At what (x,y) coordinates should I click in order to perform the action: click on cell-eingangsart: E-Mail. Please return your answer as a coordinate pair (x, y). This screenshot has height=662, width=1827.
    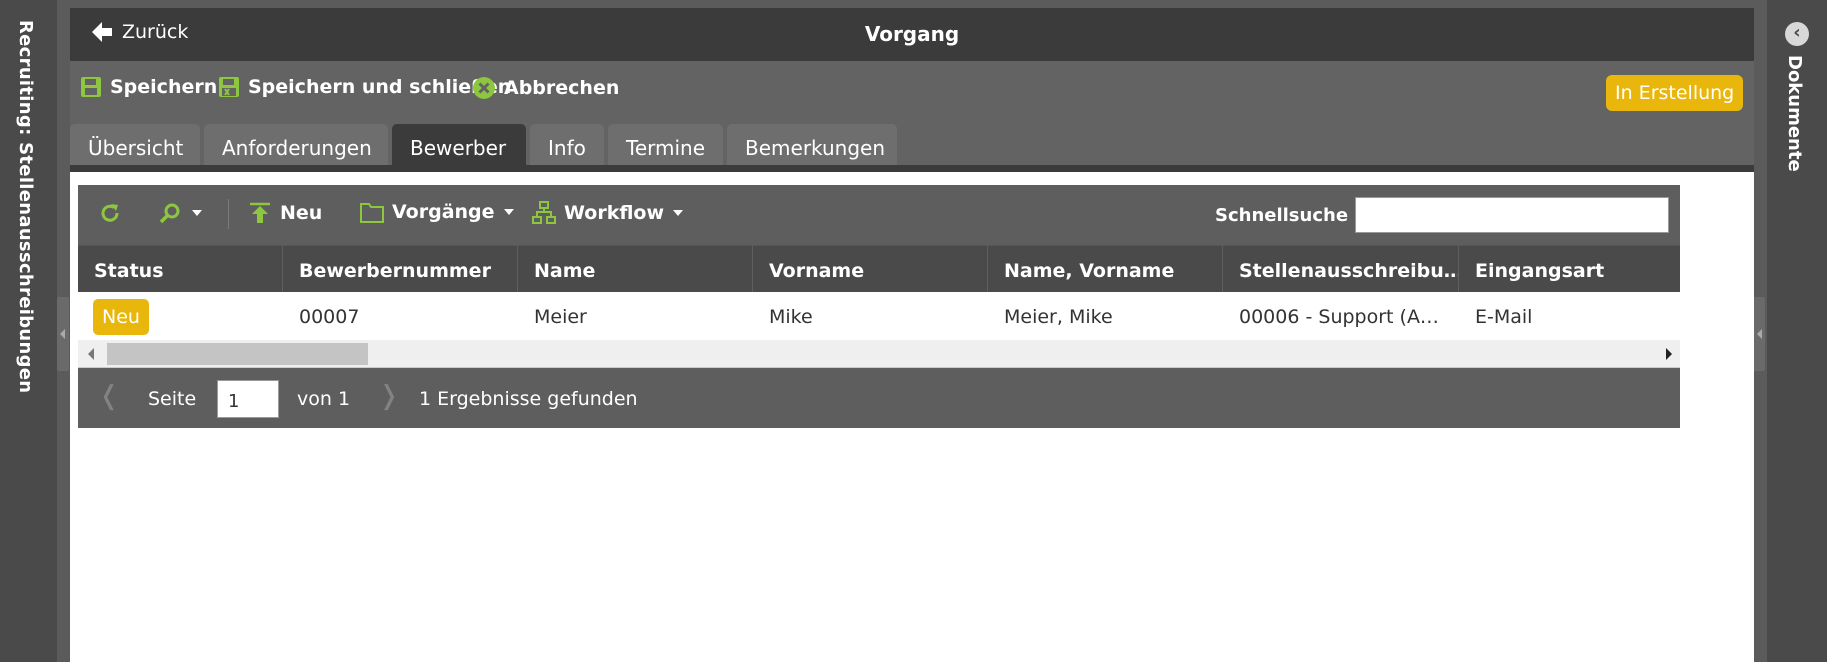
    Looking at the image, I should click on (1504, 317).